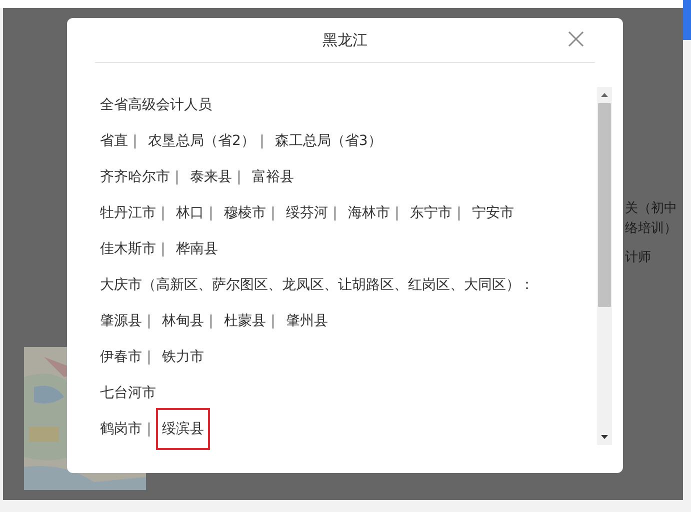  Describe the element at coordinates (651, 229) in the screenshot. I see `background-text: 络培训）` at that location.